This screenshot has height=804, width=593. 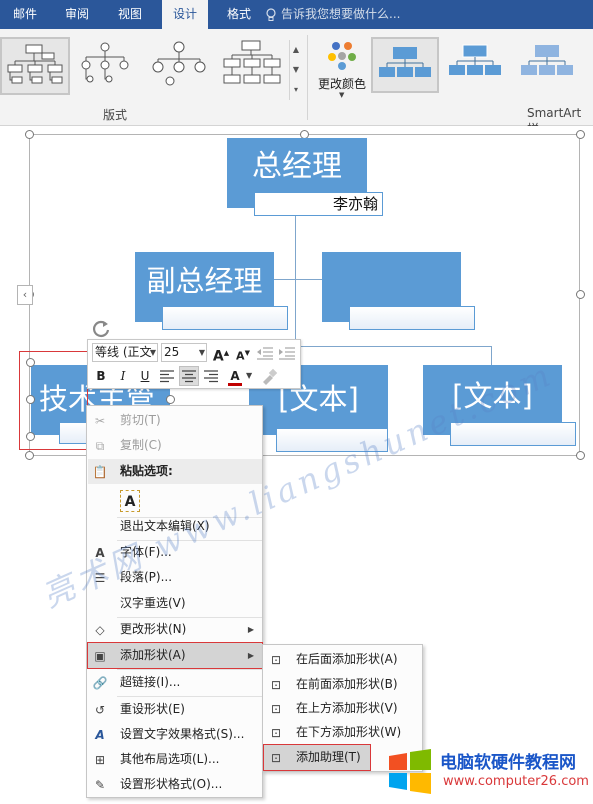 I want to click on decrease-indent-icon, so click(x=265, y=353).